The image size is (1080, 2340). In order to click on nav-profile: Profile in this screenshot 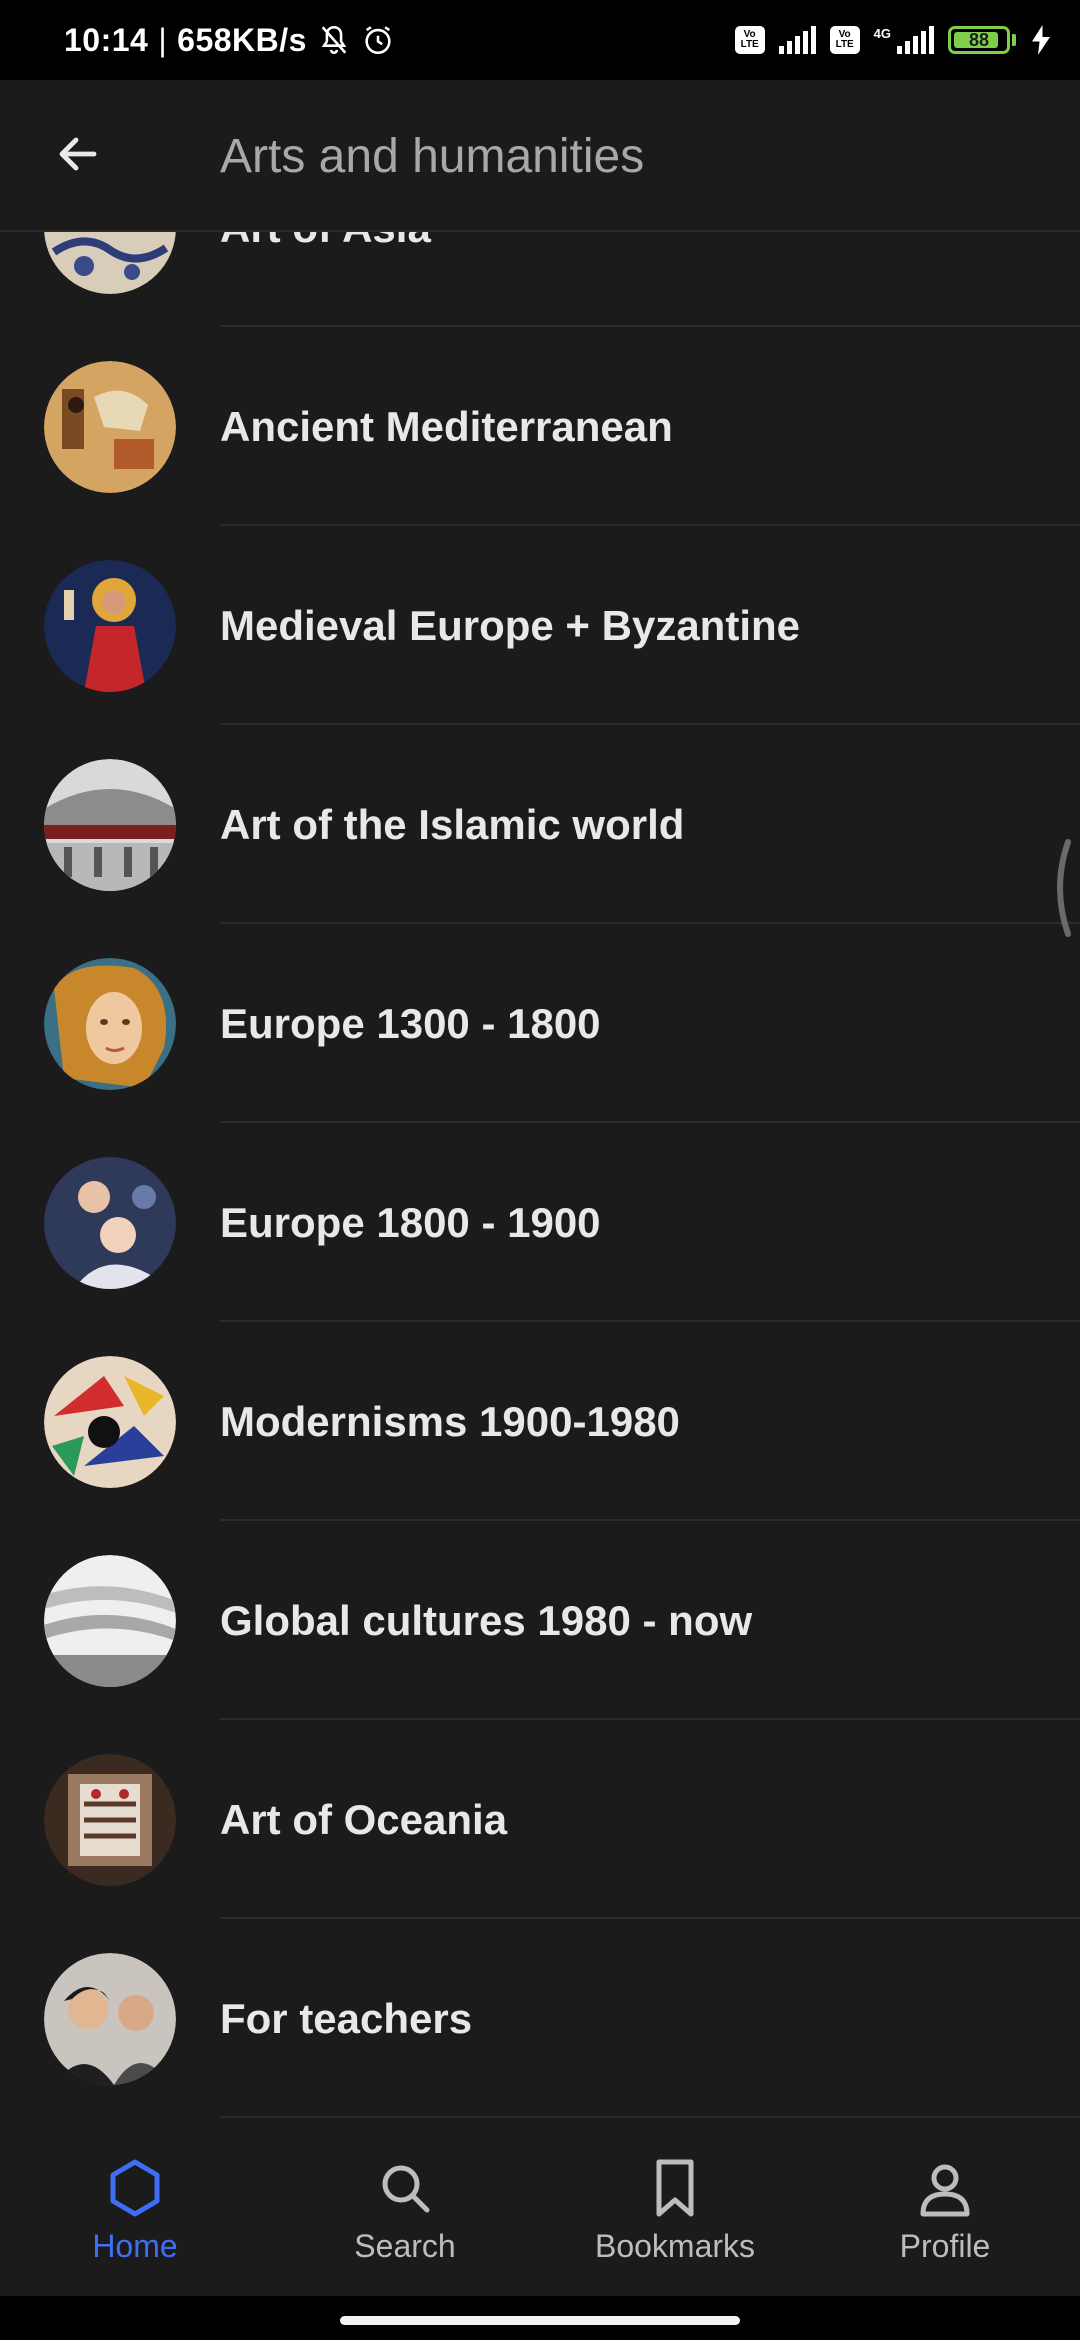, I will do `click(945, 2218)`.